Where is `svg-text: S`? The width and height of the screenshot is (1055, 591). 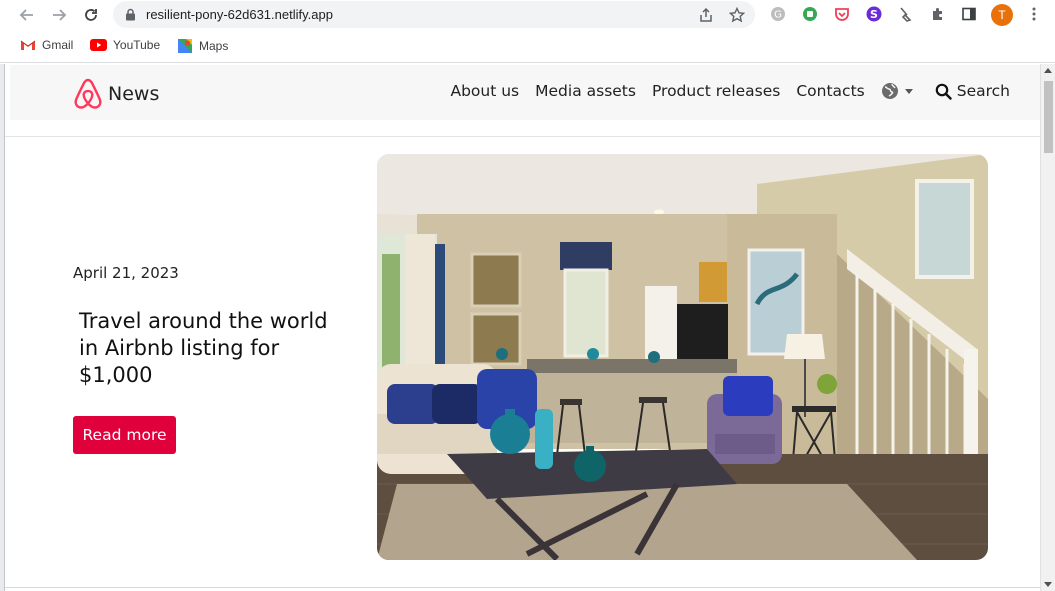 svg-text: S is located at coordinates (874, 14).